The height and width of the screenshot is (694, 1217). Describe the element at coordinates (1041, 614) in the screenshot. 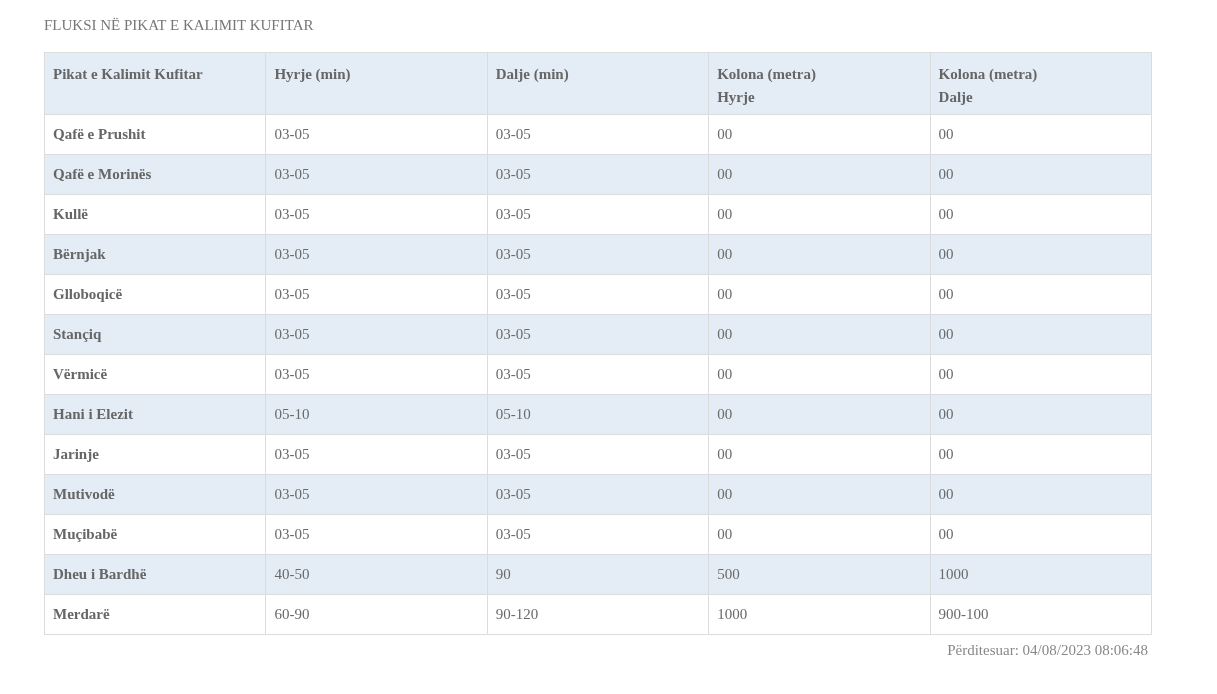

I see `table-cell: 900-100` at that location.